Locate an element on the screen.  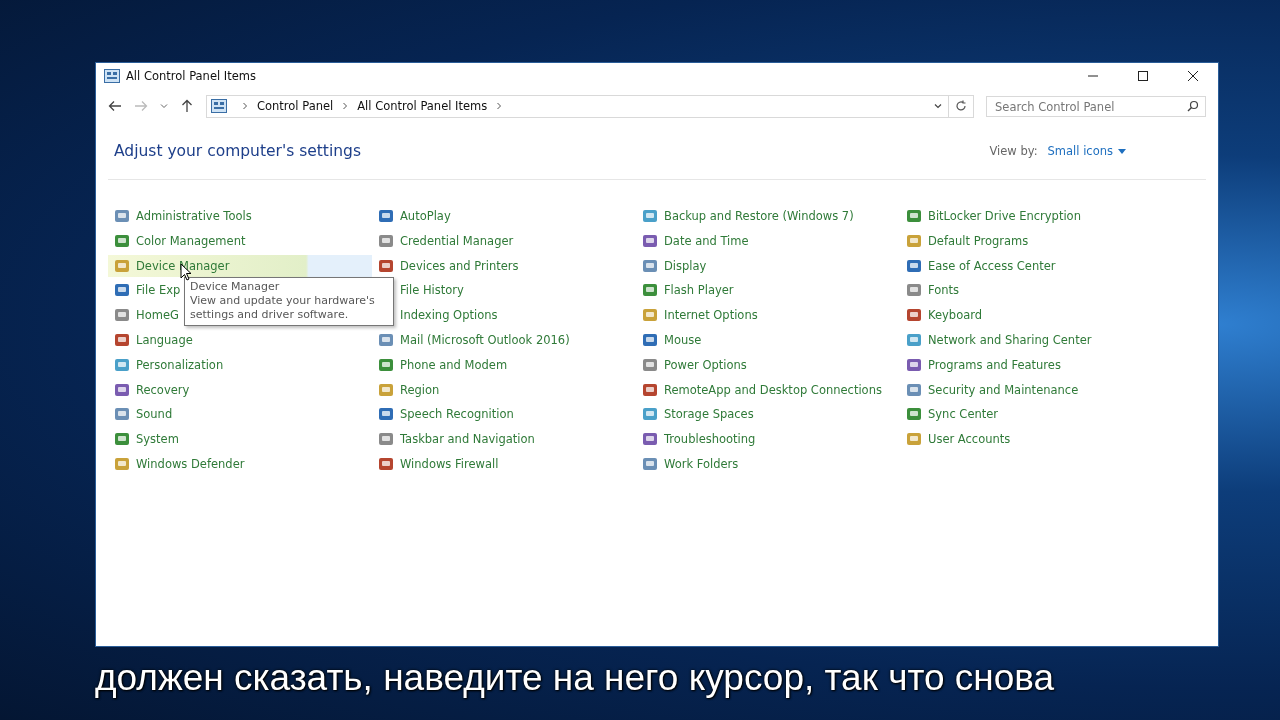
control-panel-item: RemoteApp and Desktop Connections is located at coordinates (761, 389).